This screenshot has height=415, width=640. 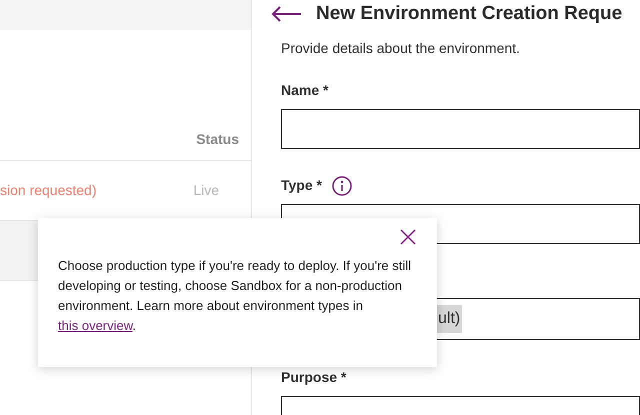 What do you see at coordinates (313, 377) in the screenshot?
I see `field-label: Purpose *` at bounding box center [313, 377].